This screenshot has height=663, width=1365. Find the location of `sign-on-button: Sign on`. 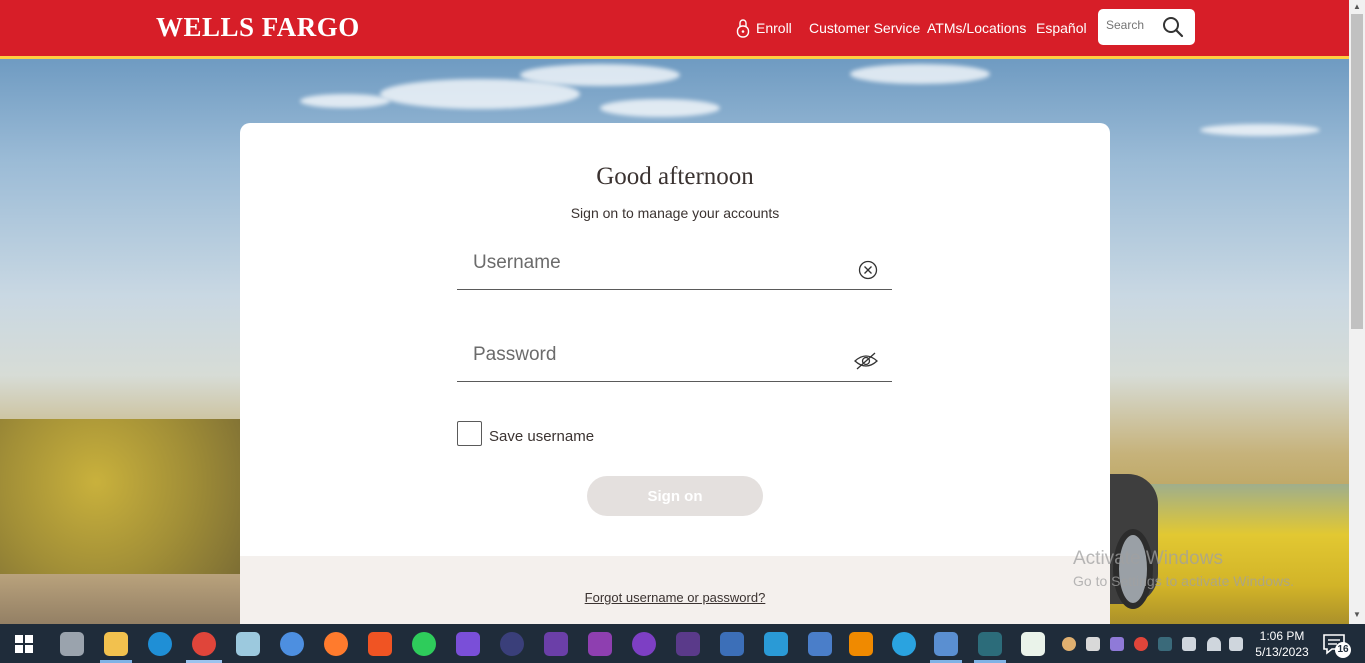

sign-on-button: Sign on is located at coordinates (675, 496).